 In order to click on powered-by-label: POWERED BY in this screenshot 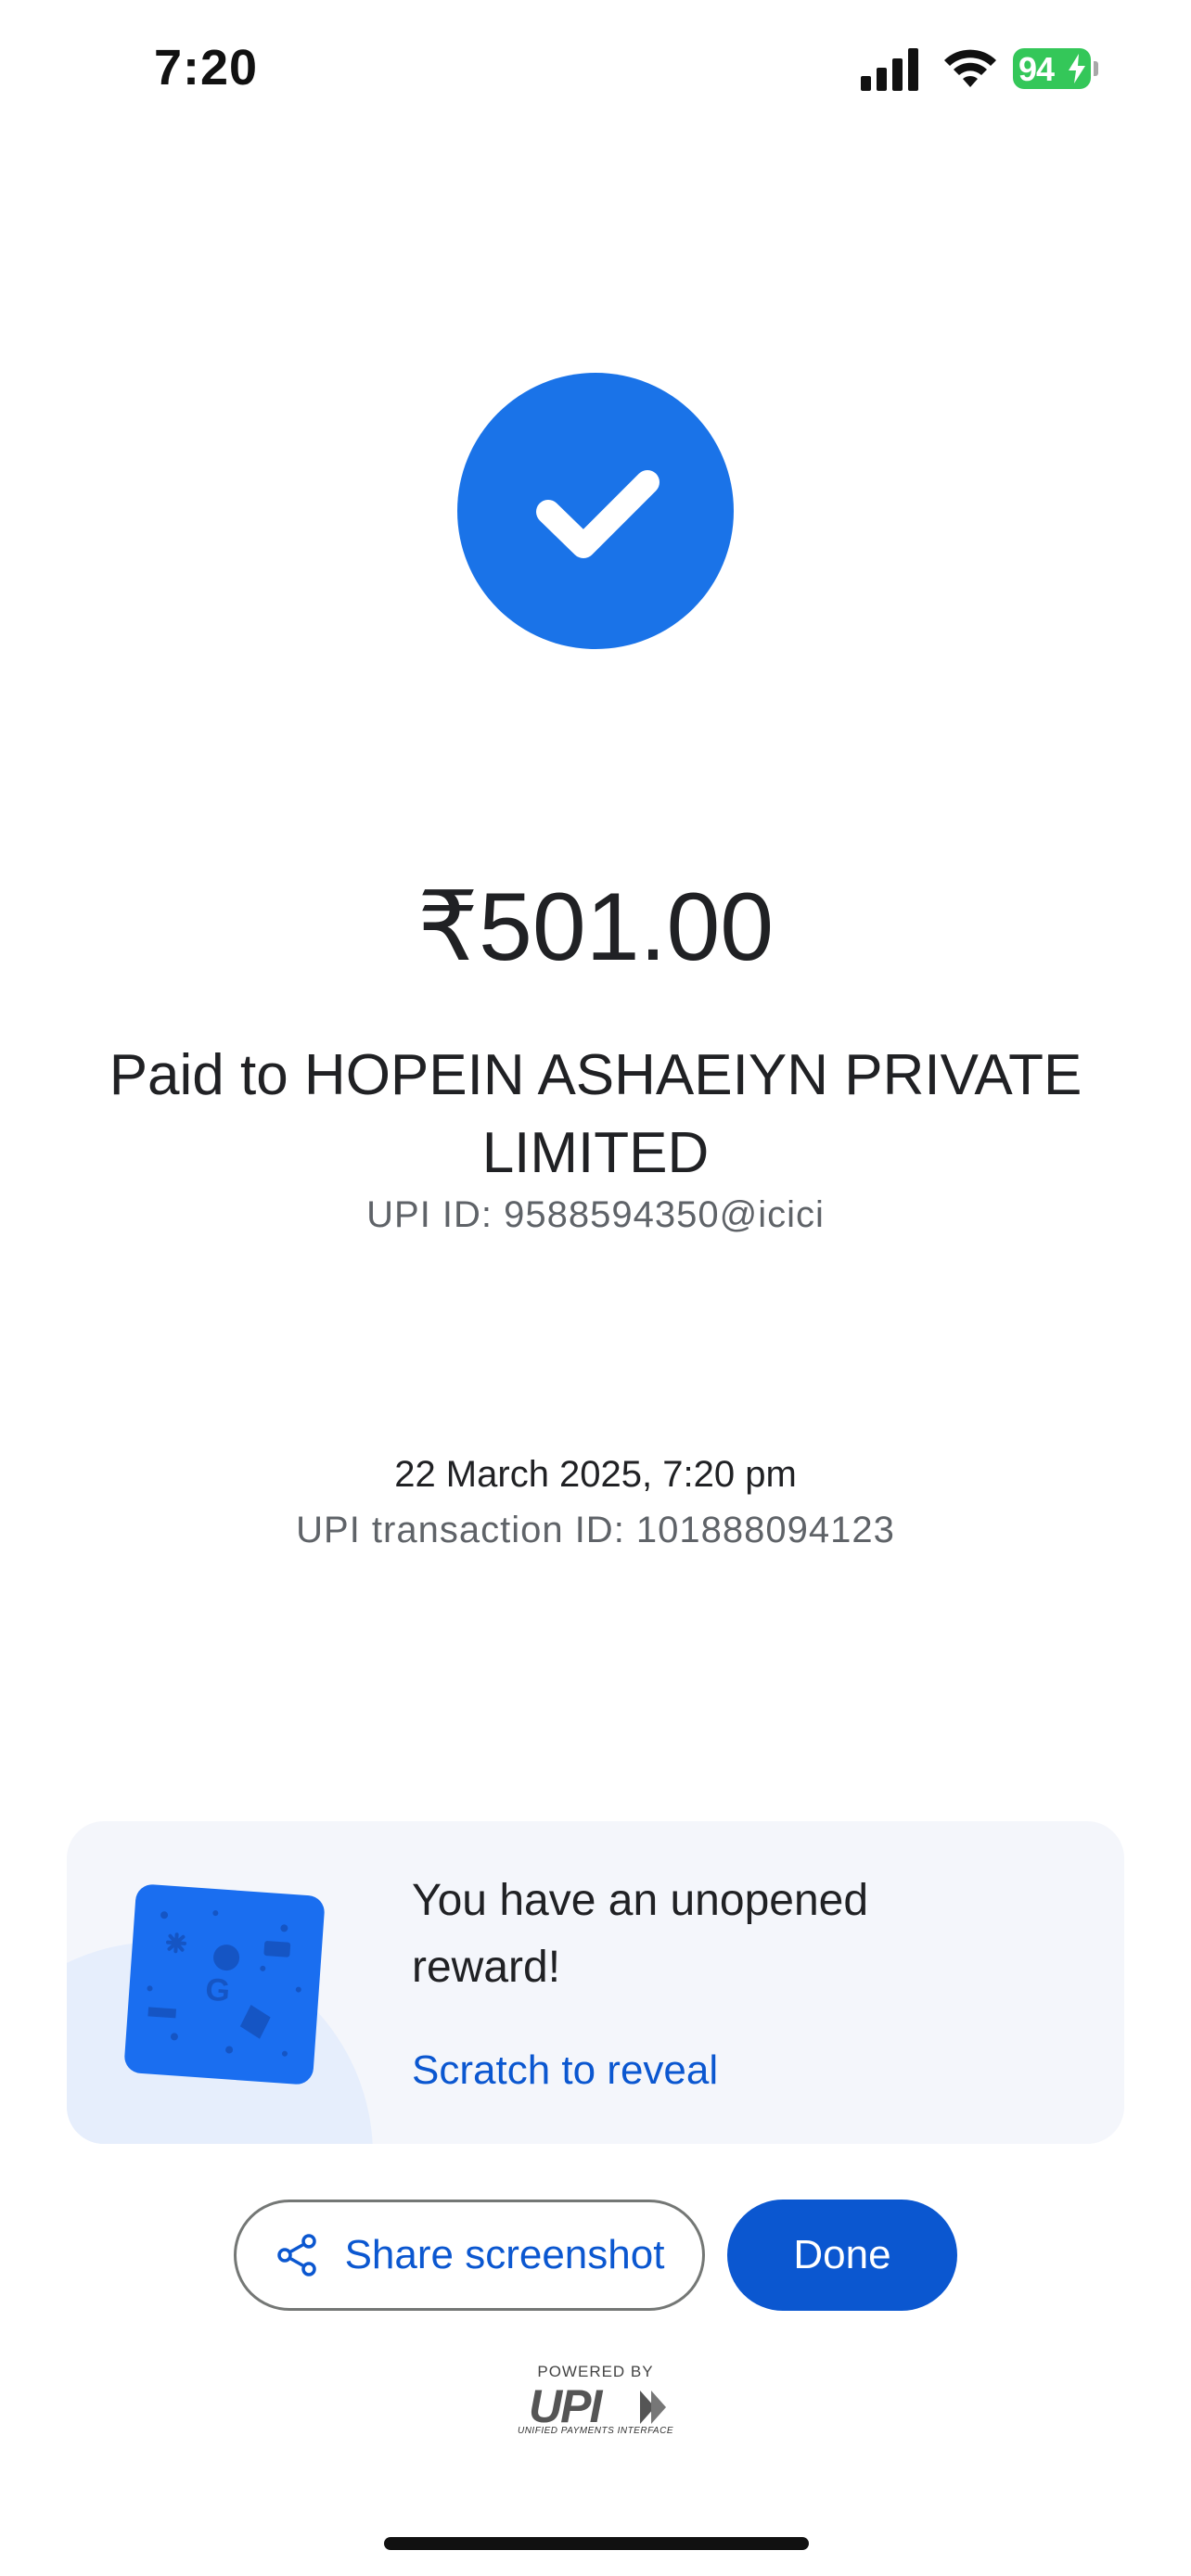, I will do `click(595, 2371)`.